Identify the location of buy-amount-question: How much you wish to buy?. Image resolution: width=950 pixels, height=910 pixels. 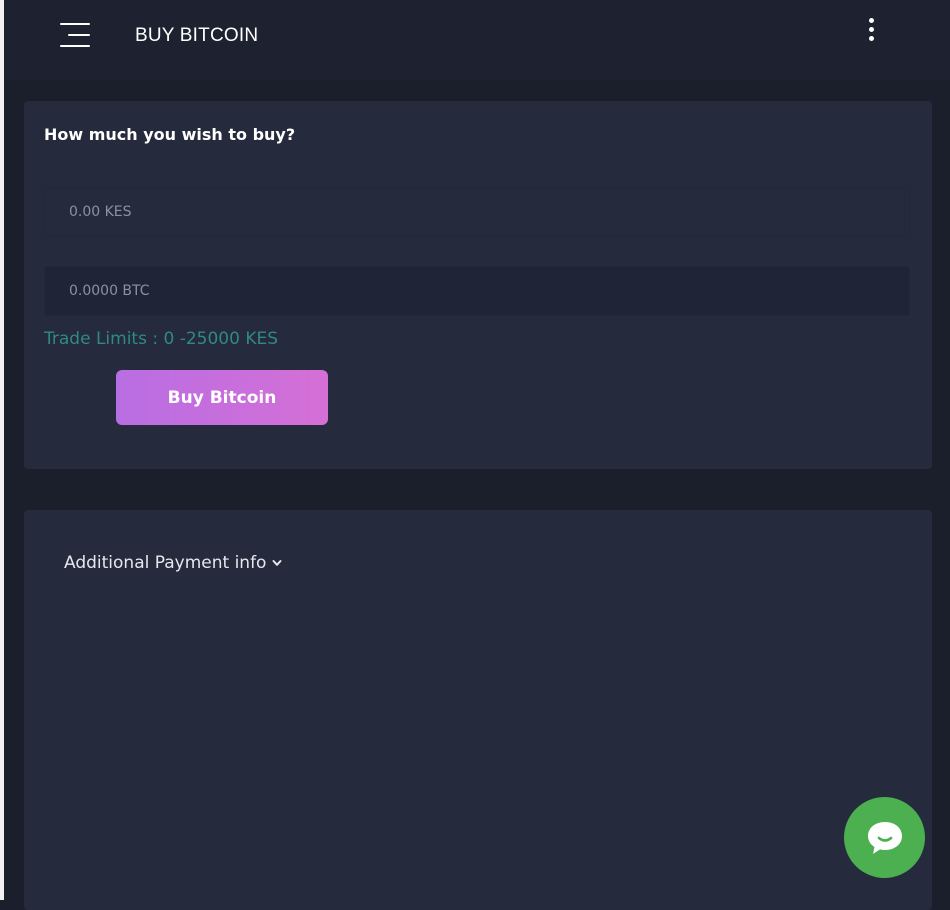
(170, 134).